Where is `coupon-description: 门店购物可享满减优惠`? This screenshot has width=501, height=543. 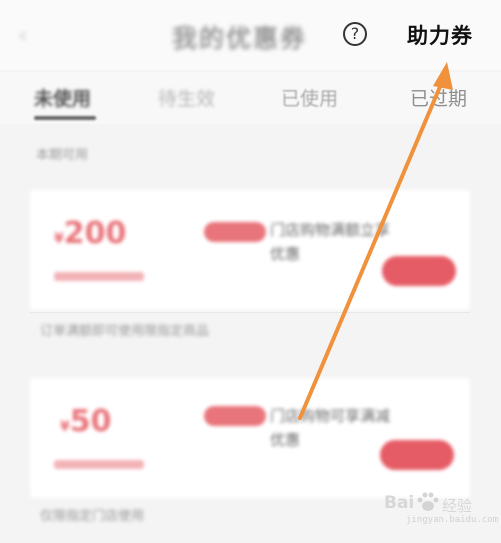 coupon-description: 门店购物可享满减优惠 is located at coordinates (330, 428).